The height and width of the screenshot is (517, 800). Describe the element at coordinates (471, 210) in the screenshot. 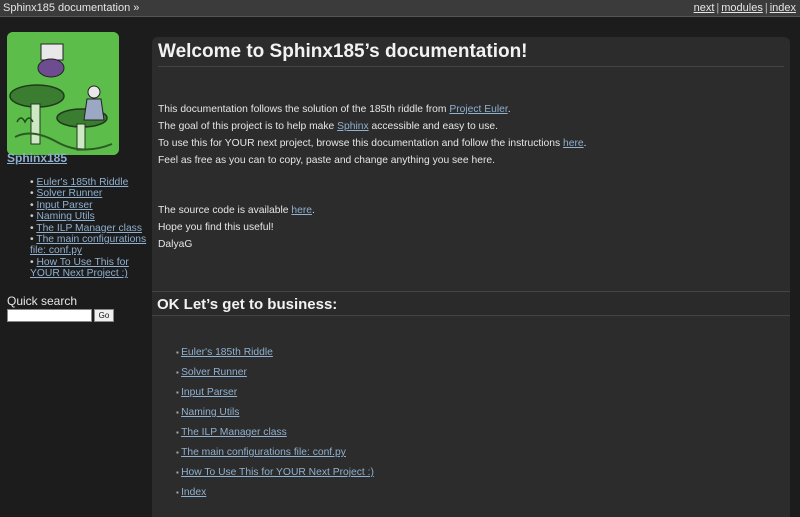

I see `source-line: The source code is available here.` at that location.